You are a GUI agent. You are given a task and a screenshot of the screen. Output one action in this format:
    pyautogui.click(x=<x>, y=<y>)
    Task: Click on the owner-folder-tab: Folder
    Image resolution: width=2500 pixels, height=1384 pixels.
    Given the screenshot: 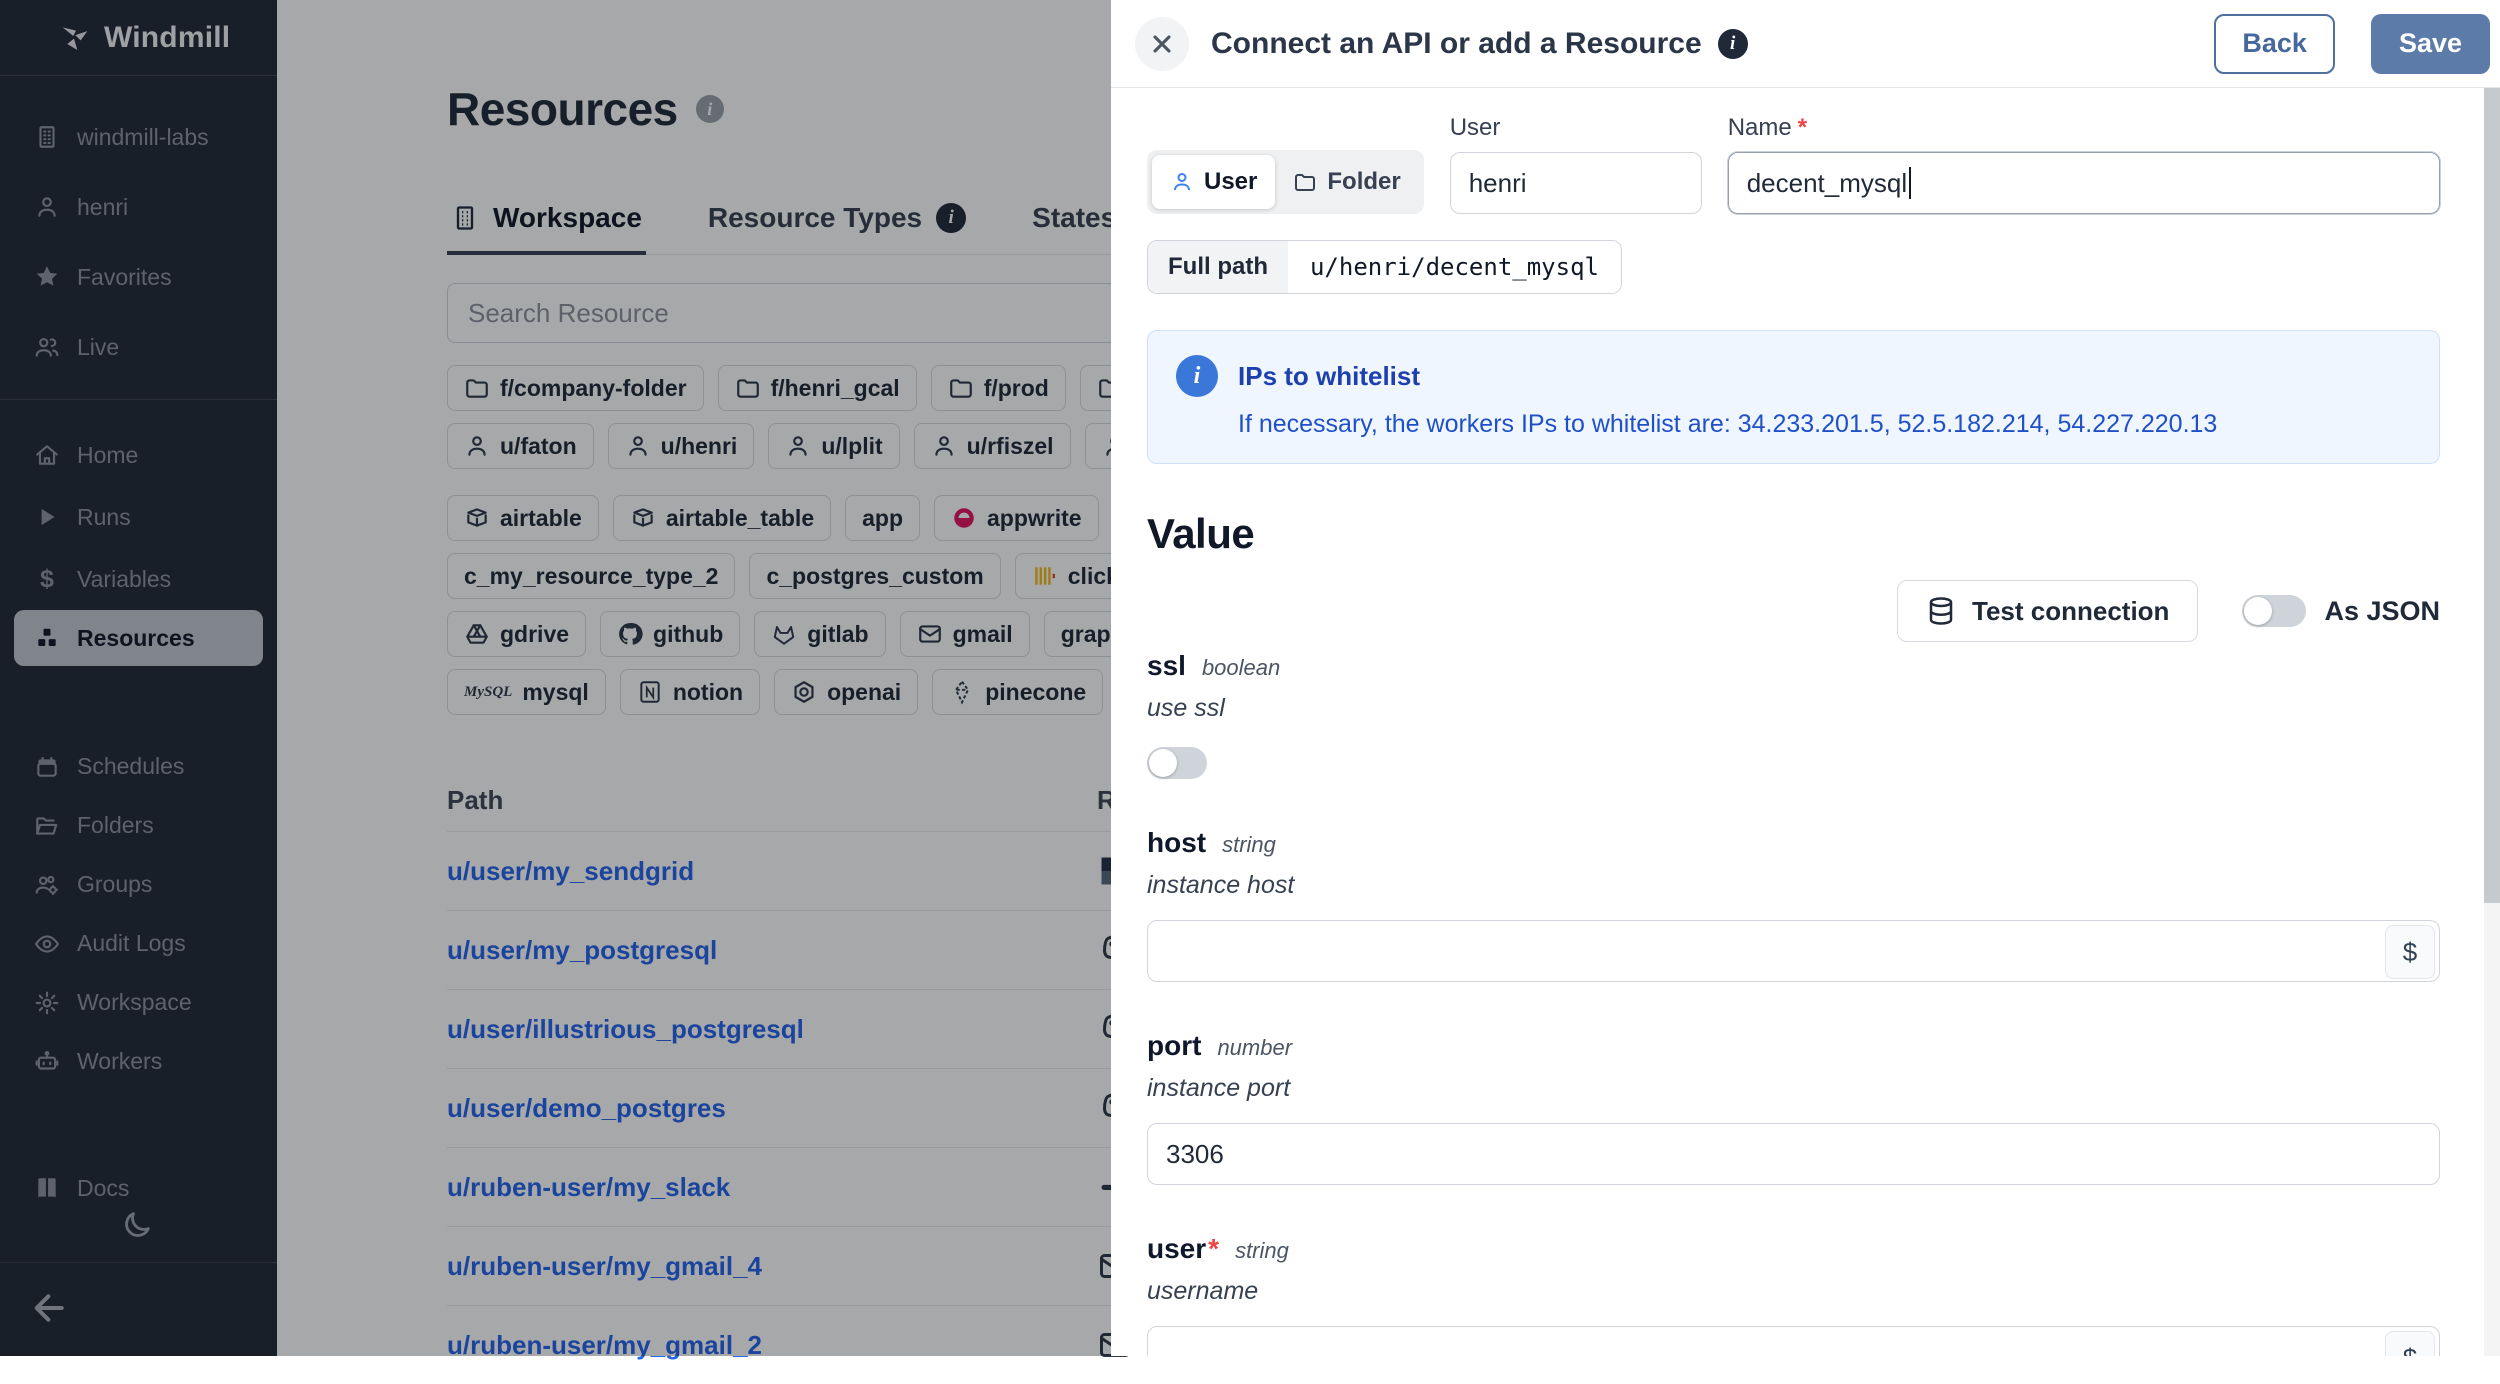 What is the action you would take?
    pyautogui.click(x=1346, y=182)
    